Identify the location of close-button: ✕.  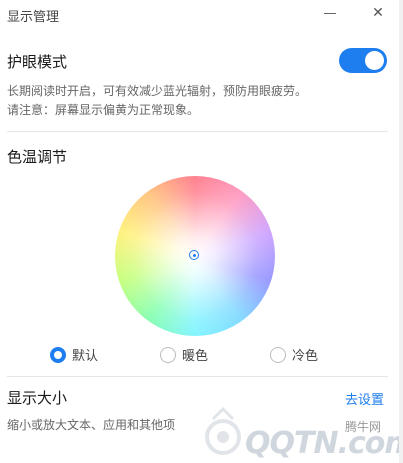
(378, 13).